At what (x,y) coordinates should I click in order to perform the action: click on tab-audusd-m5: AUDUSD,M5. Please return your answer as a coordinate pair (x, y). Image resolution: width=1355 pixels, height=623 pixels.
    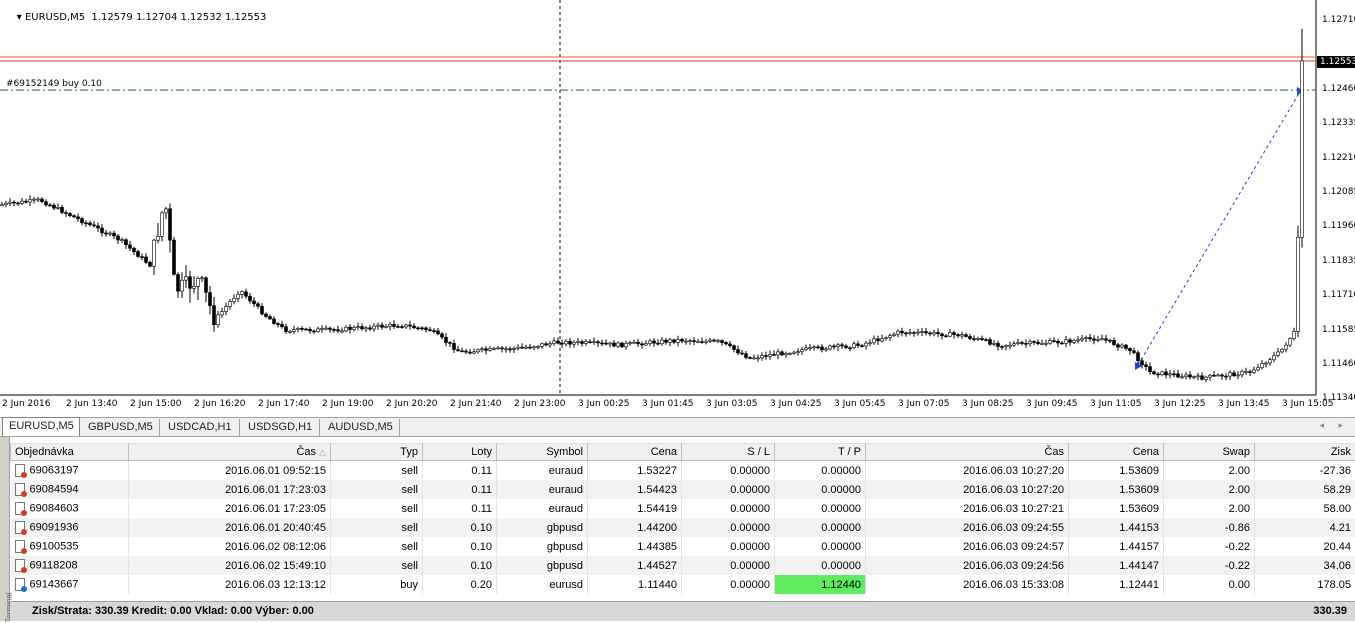
    Looking at the image, I should click on (361, 427).